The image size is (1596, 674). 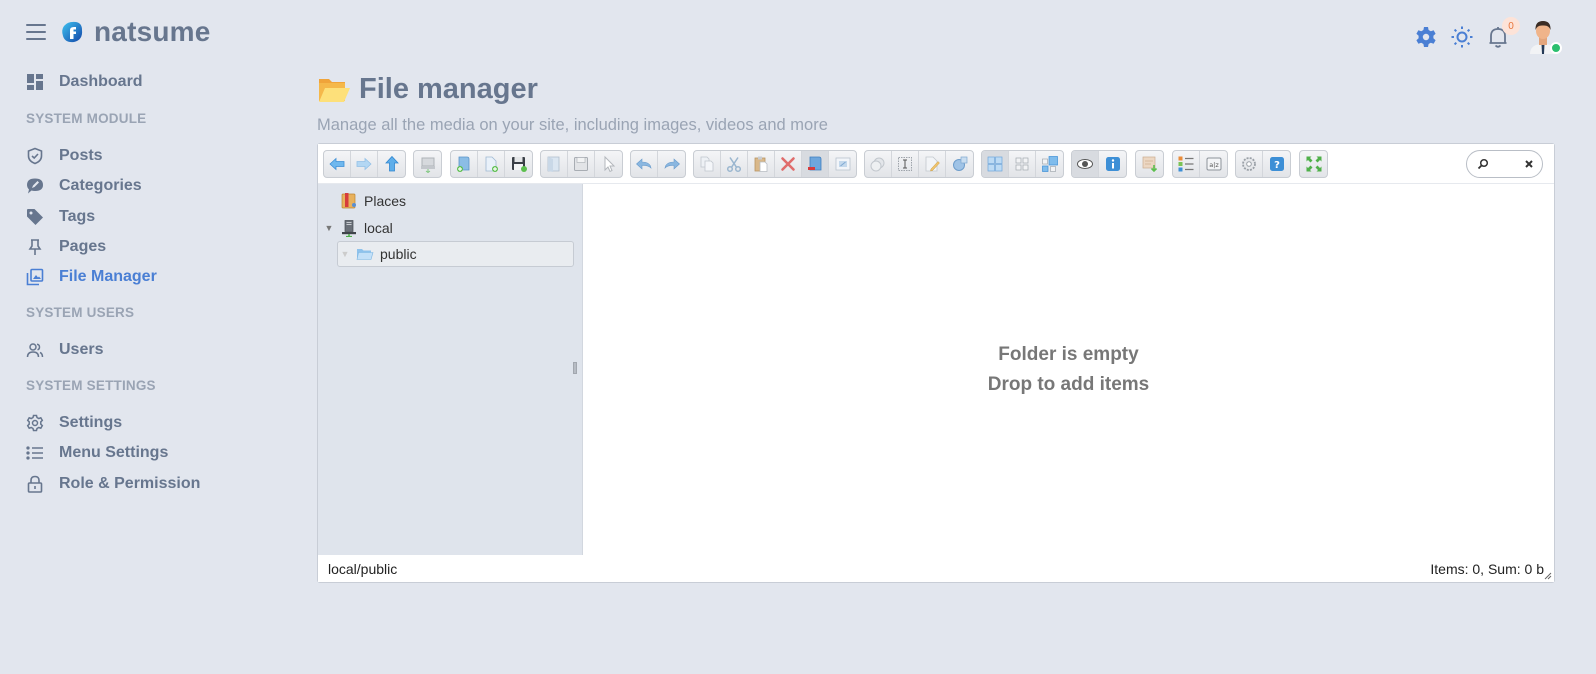 I want to click on eye-icon, so click(x=1085, y=164).